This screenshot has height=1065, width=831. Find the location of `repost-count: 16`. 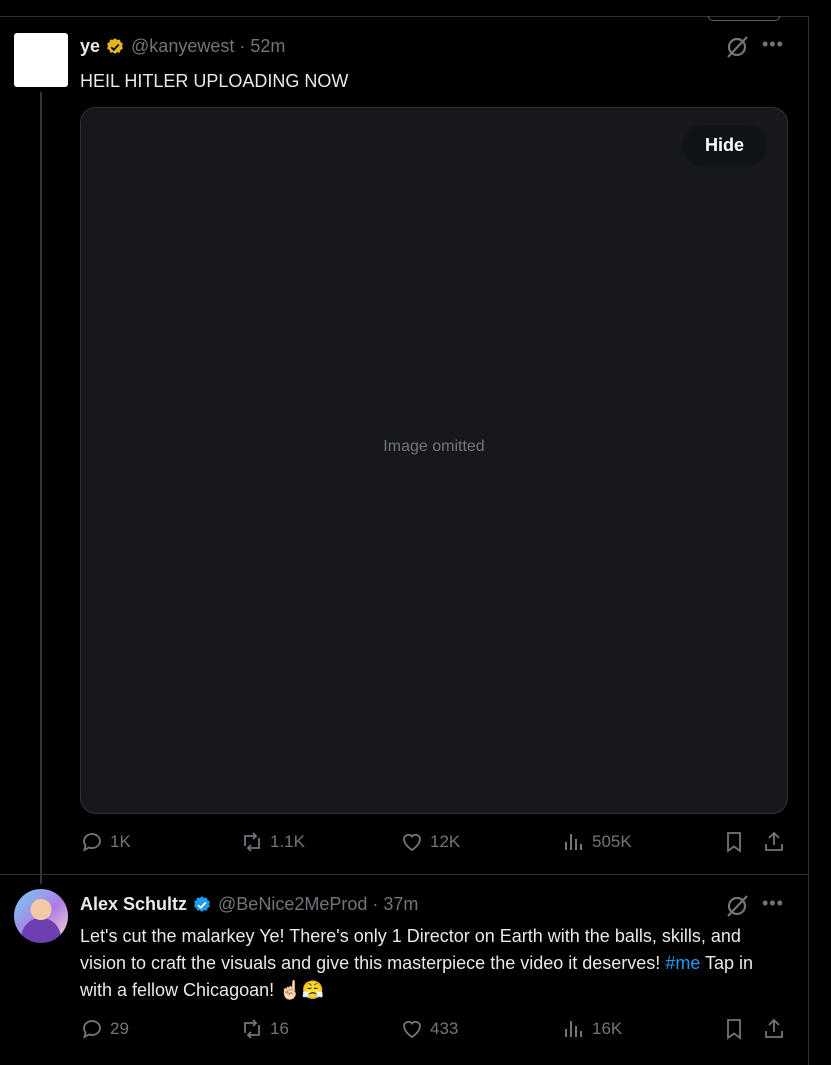

repost-count: 16 is located at coordinates (279, 1028).